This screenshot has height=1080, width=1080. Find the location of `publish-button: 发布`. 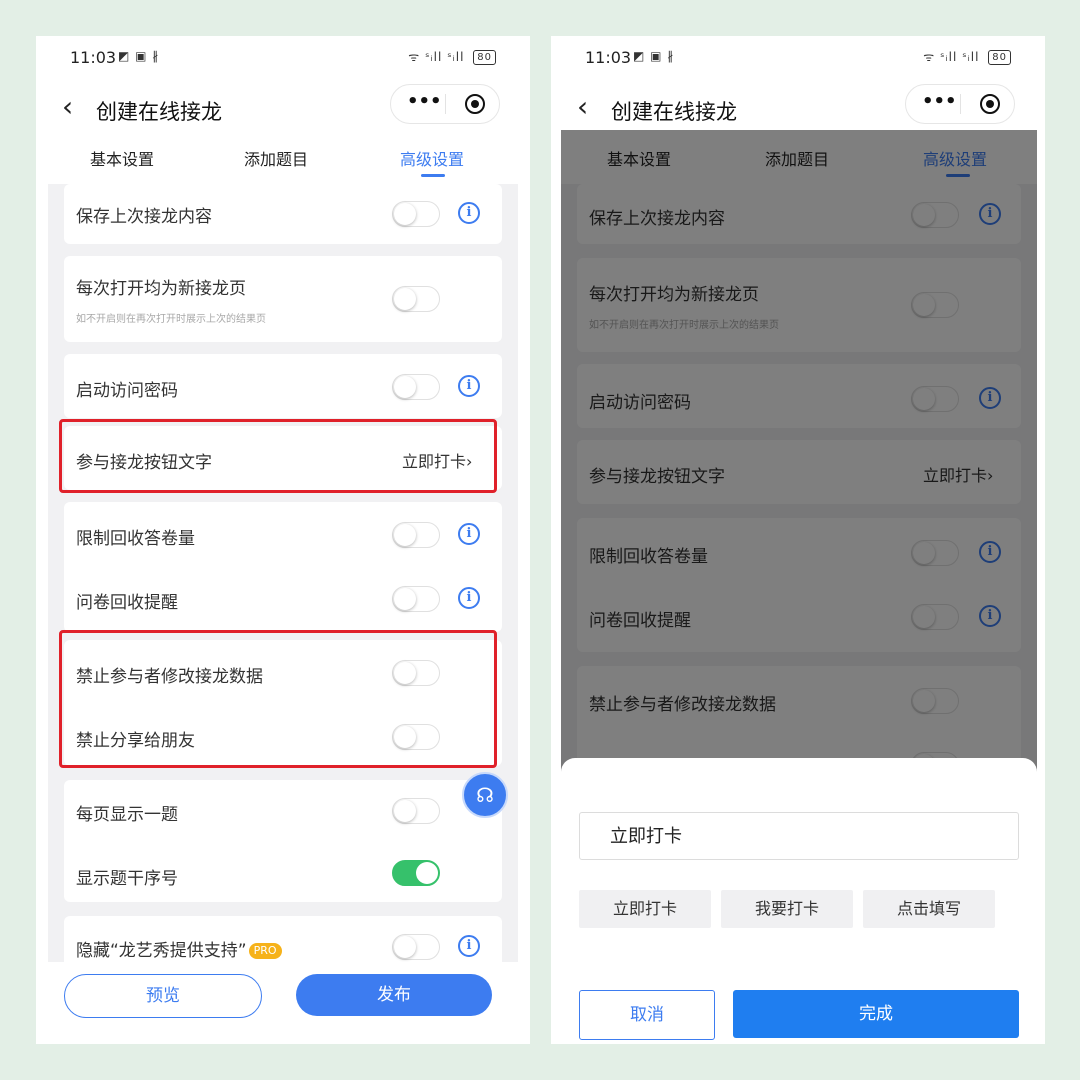

publish-button: 发布 is located at coordinates (394, 995).